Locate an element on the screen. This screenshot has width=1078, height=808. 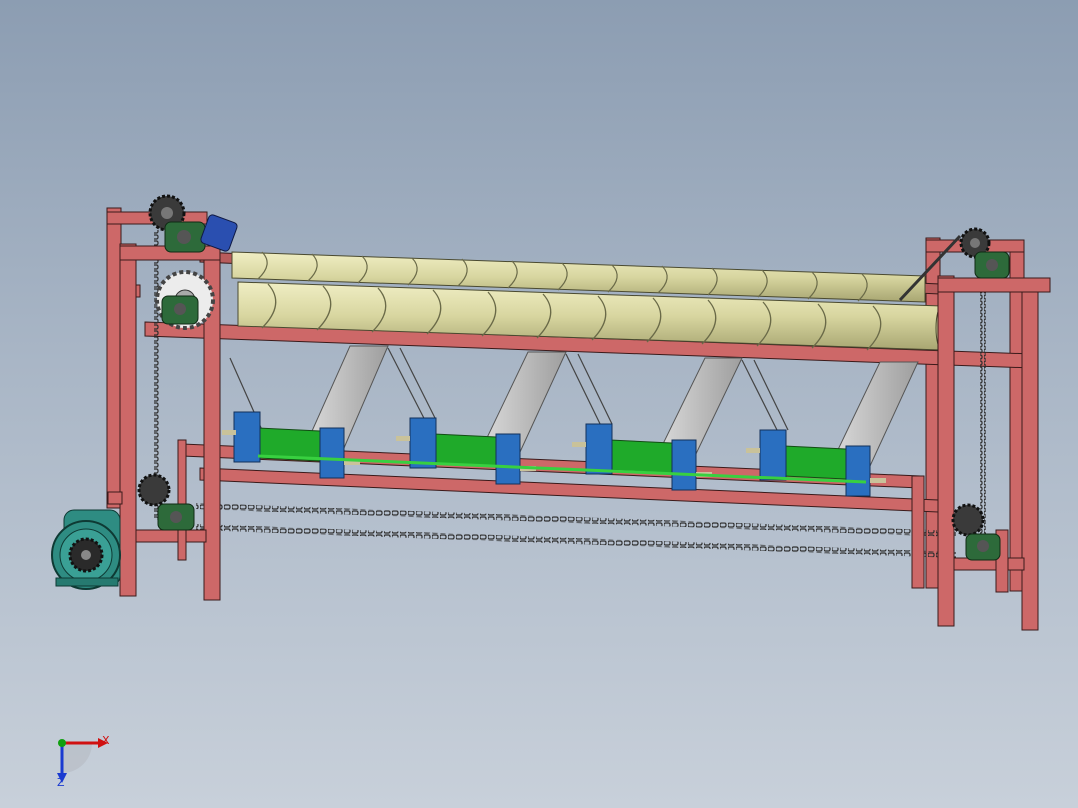
axis-triad-graphic is located at coordinates (82, 760).